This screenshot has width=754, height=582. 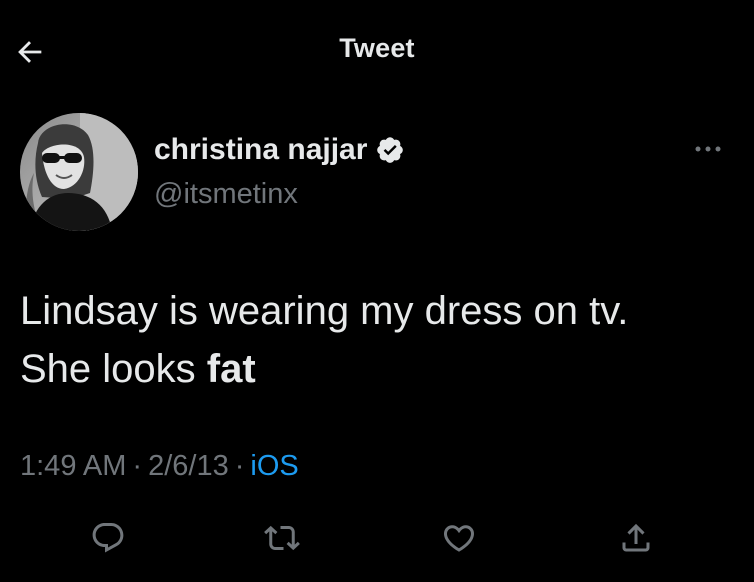 What do you see at coordinates (390, 150) in the screenshot?
I see `verified-badge-icon` at bounding box center [390, 150].